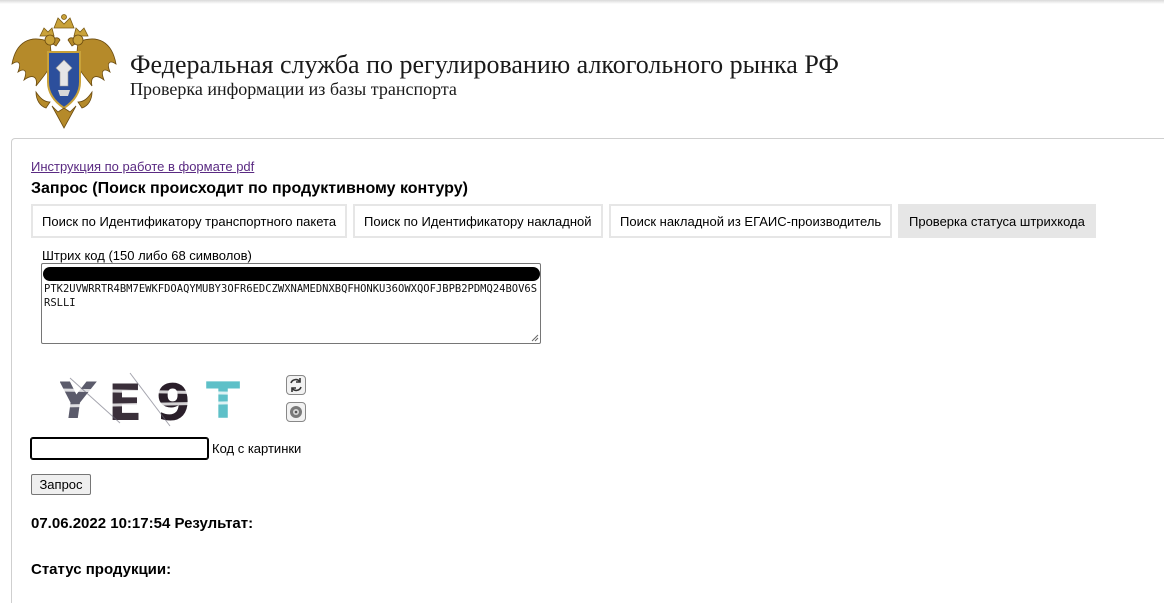 This screenshot has width=1164, height=603. I want to click on tab-waybill-id: Поиск по Идентификатору накладной, so click(478, 221).